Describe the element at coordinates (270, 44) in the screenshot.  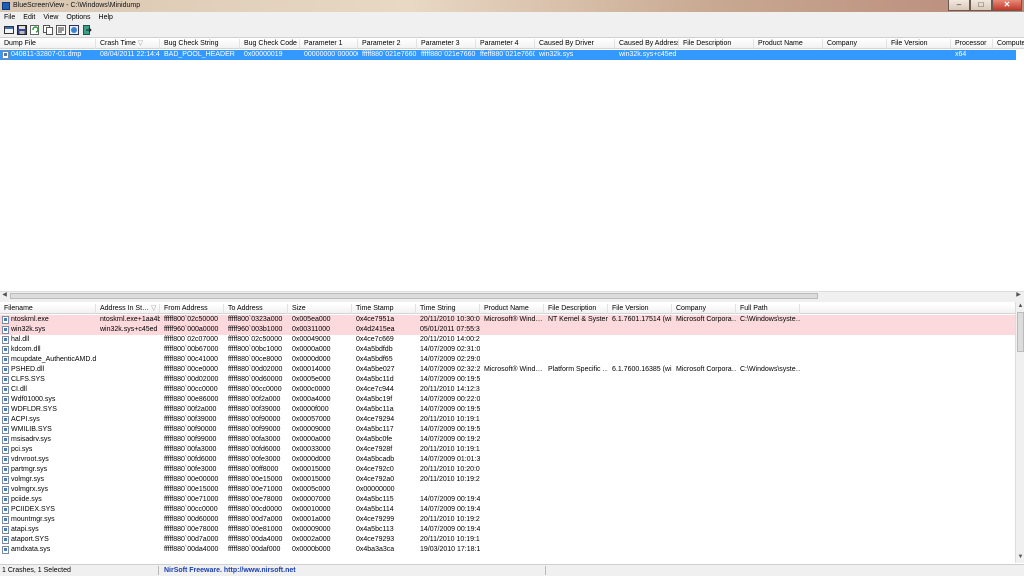
I see `column-header-bug-check-code: Bug Check Code` at that location.